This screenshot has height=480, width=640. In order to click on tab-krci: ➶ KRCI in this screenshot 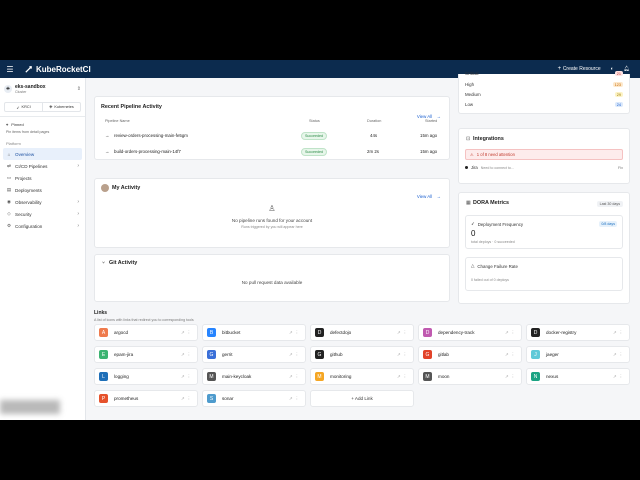, I will do `click(23, 107)`.